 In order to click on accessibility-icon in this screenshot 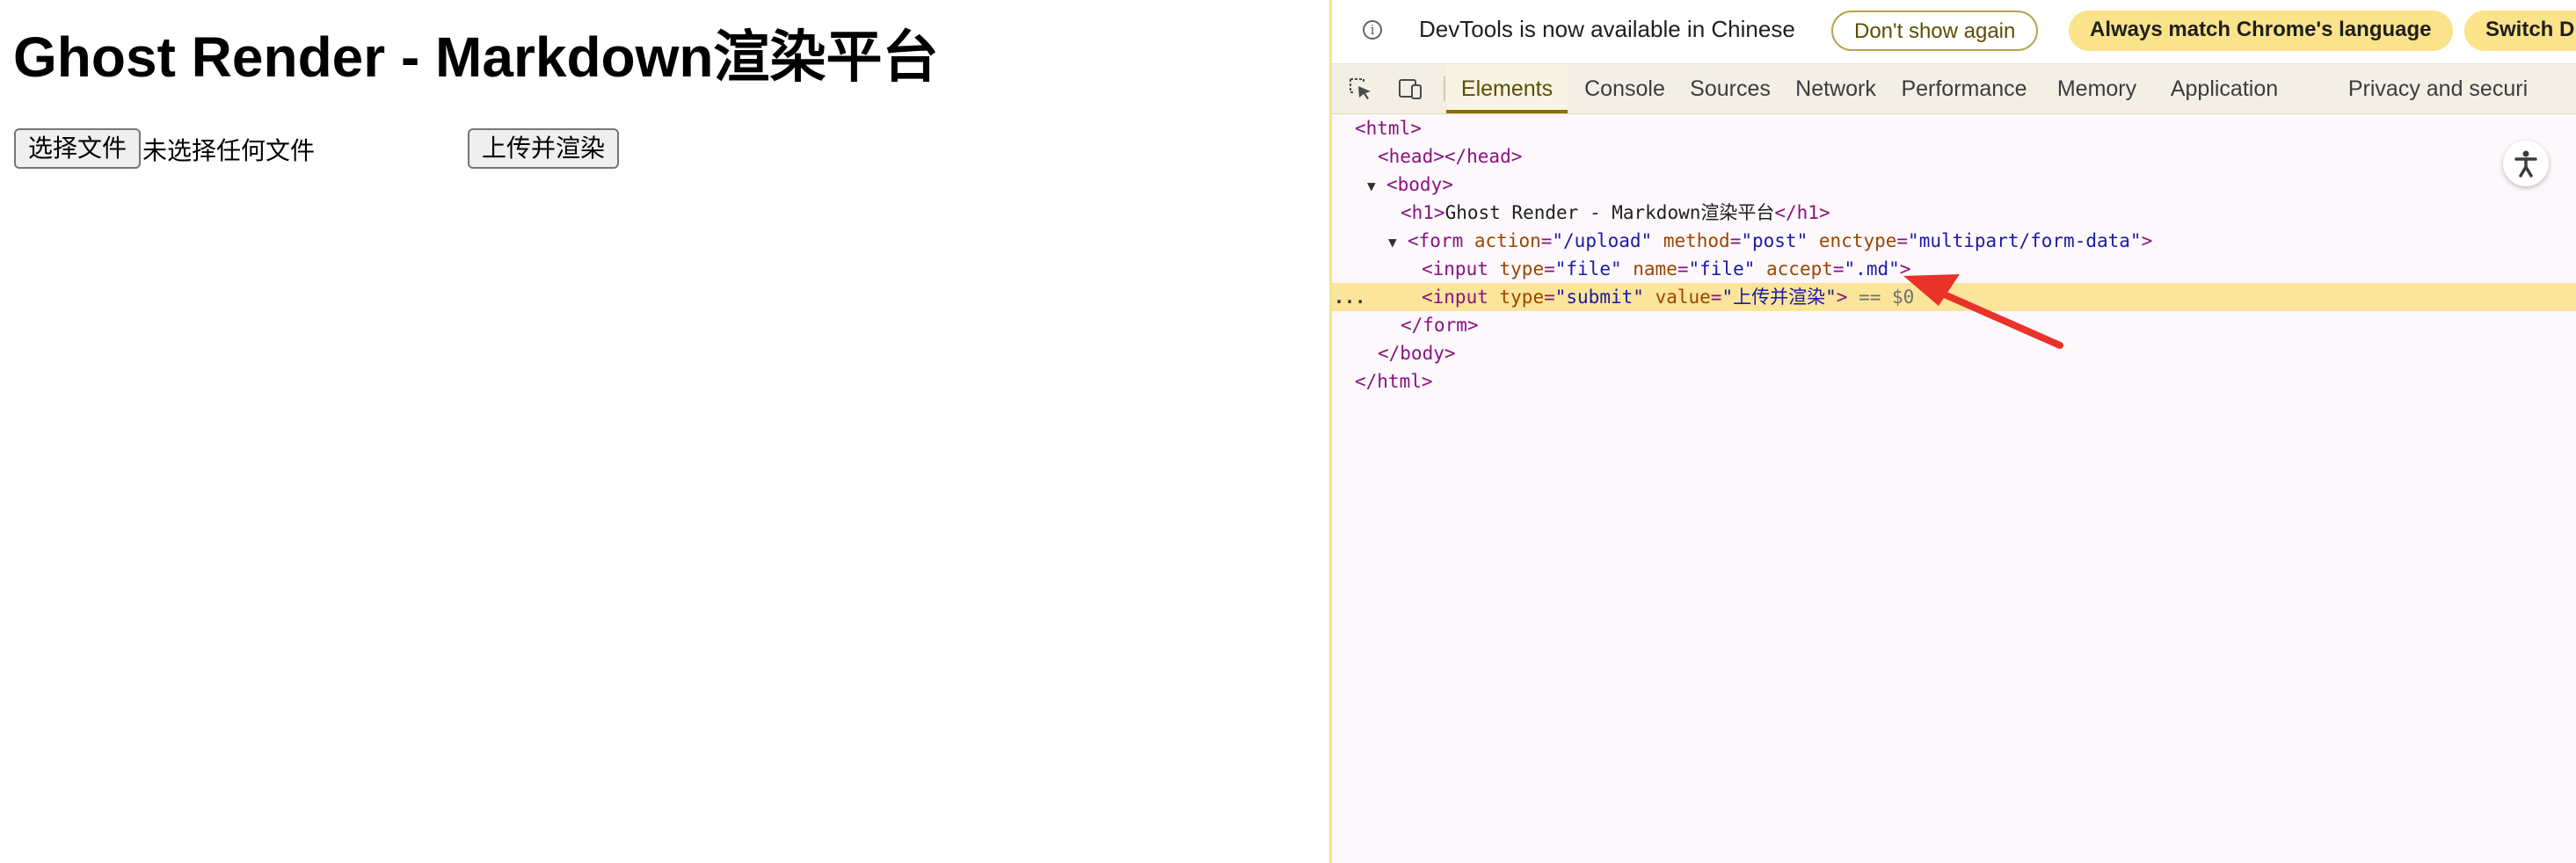, I will do `click(2525, 164)`.